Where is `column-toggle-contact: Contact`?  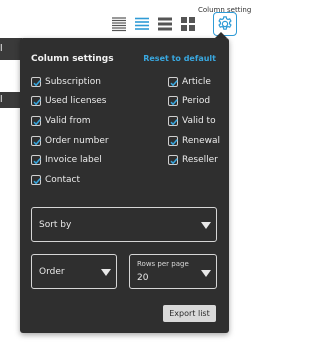 column-toggle-contact: Contact is located at coordinates (55, 179).